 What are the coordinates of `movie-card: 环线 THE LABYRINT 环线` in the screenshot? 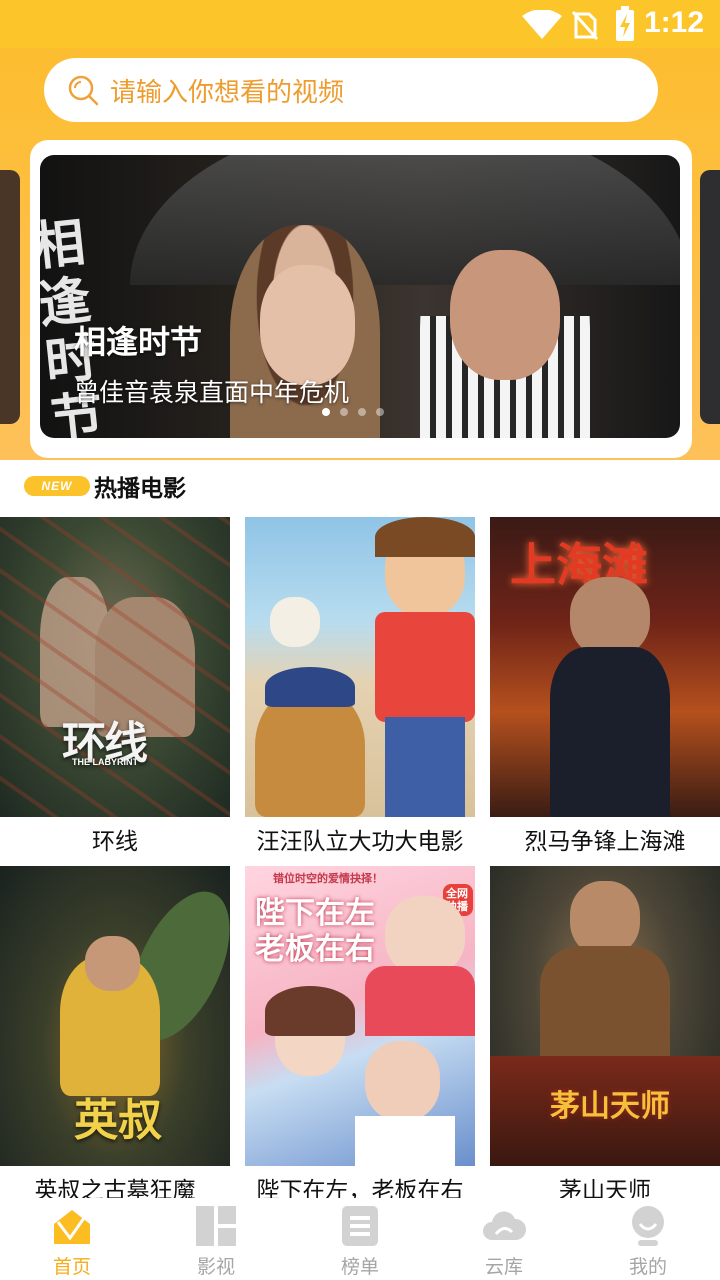 It's located at (115, 685).